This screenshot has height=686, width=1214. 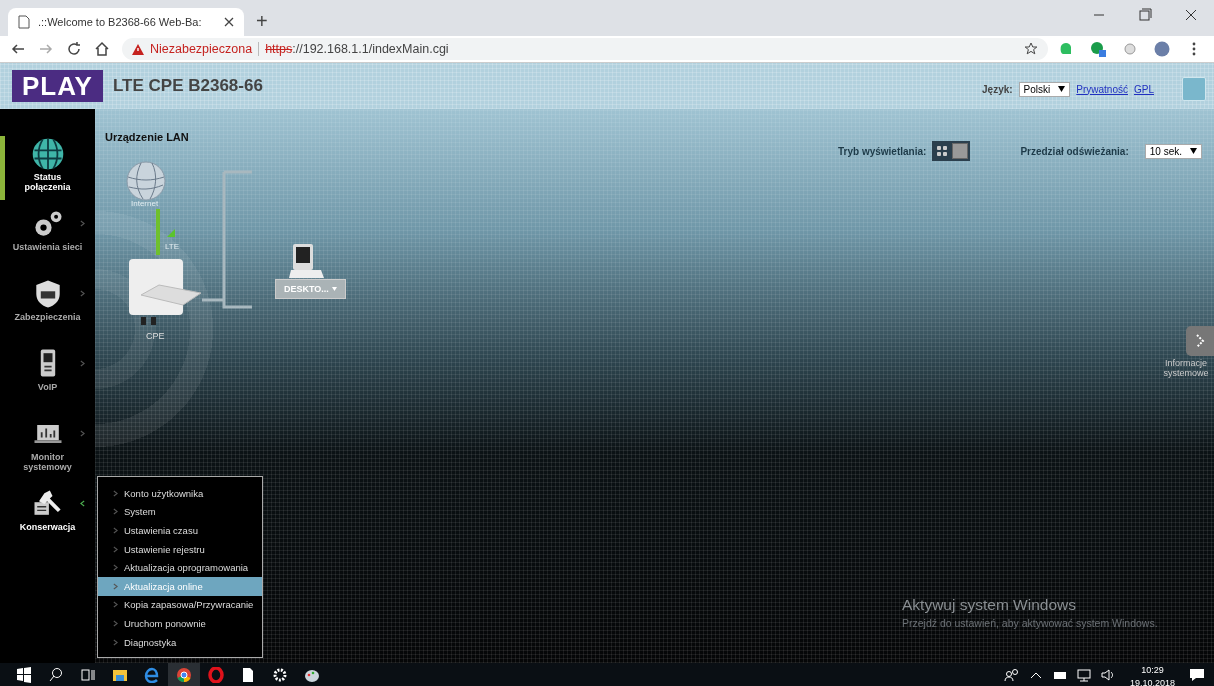 I want to click on cpe-label: CPE, so click(x=155, y=336).